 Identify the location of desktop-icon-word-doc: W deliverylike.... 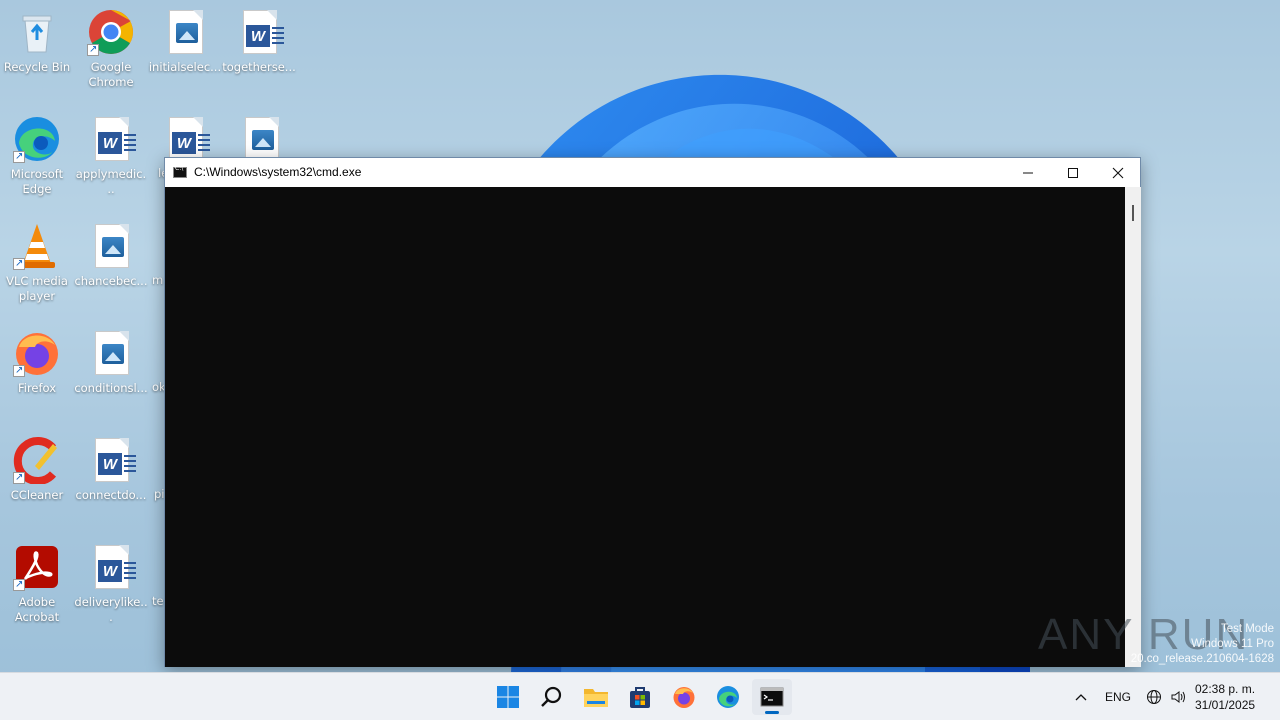
(111, 587).